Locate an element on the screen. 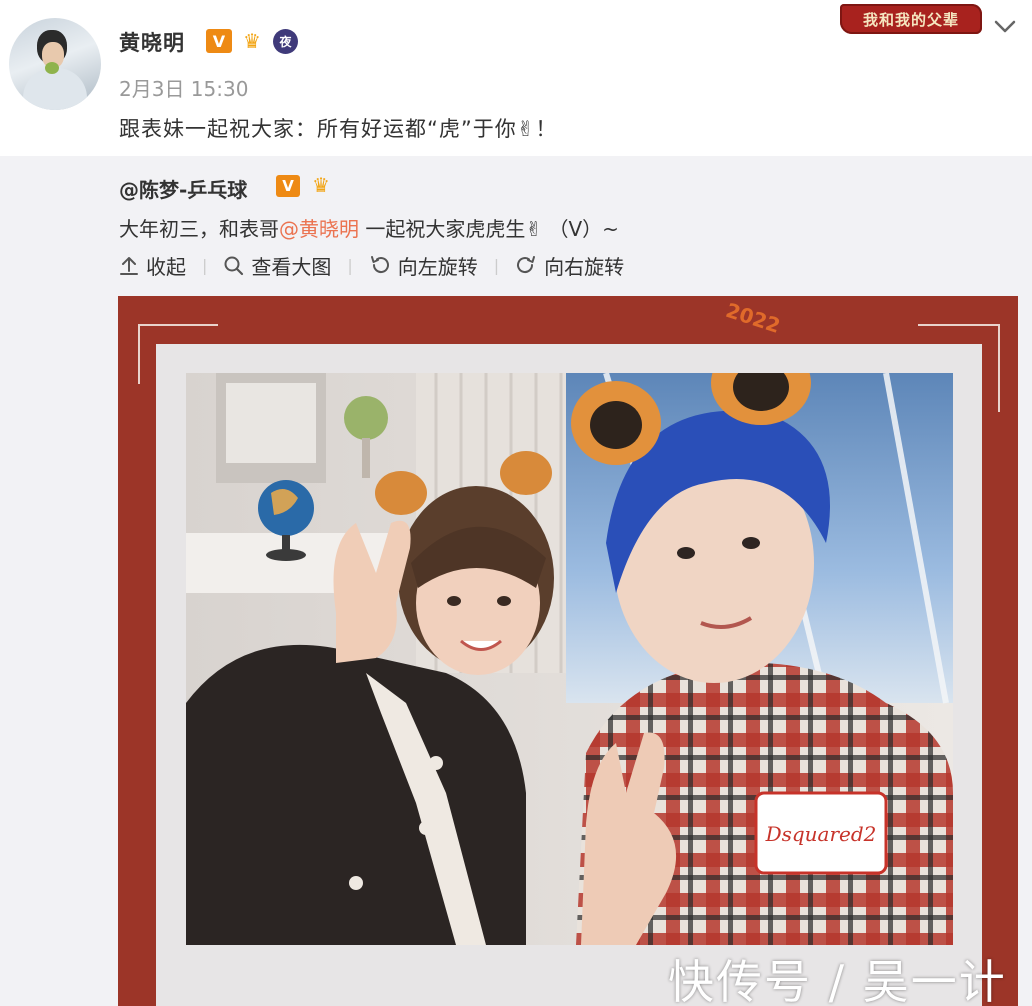  avatar is located at coordinates (55, 64).